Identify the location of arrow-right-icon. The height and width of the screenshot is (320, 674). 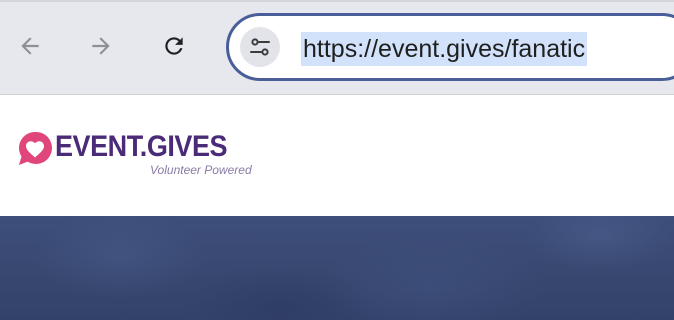
(101, 46).